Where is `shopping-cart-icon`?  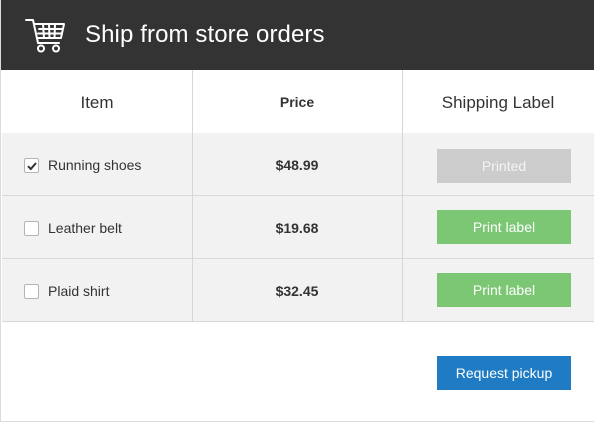 shopping-cart-icon is located at coordinates (45, 35).